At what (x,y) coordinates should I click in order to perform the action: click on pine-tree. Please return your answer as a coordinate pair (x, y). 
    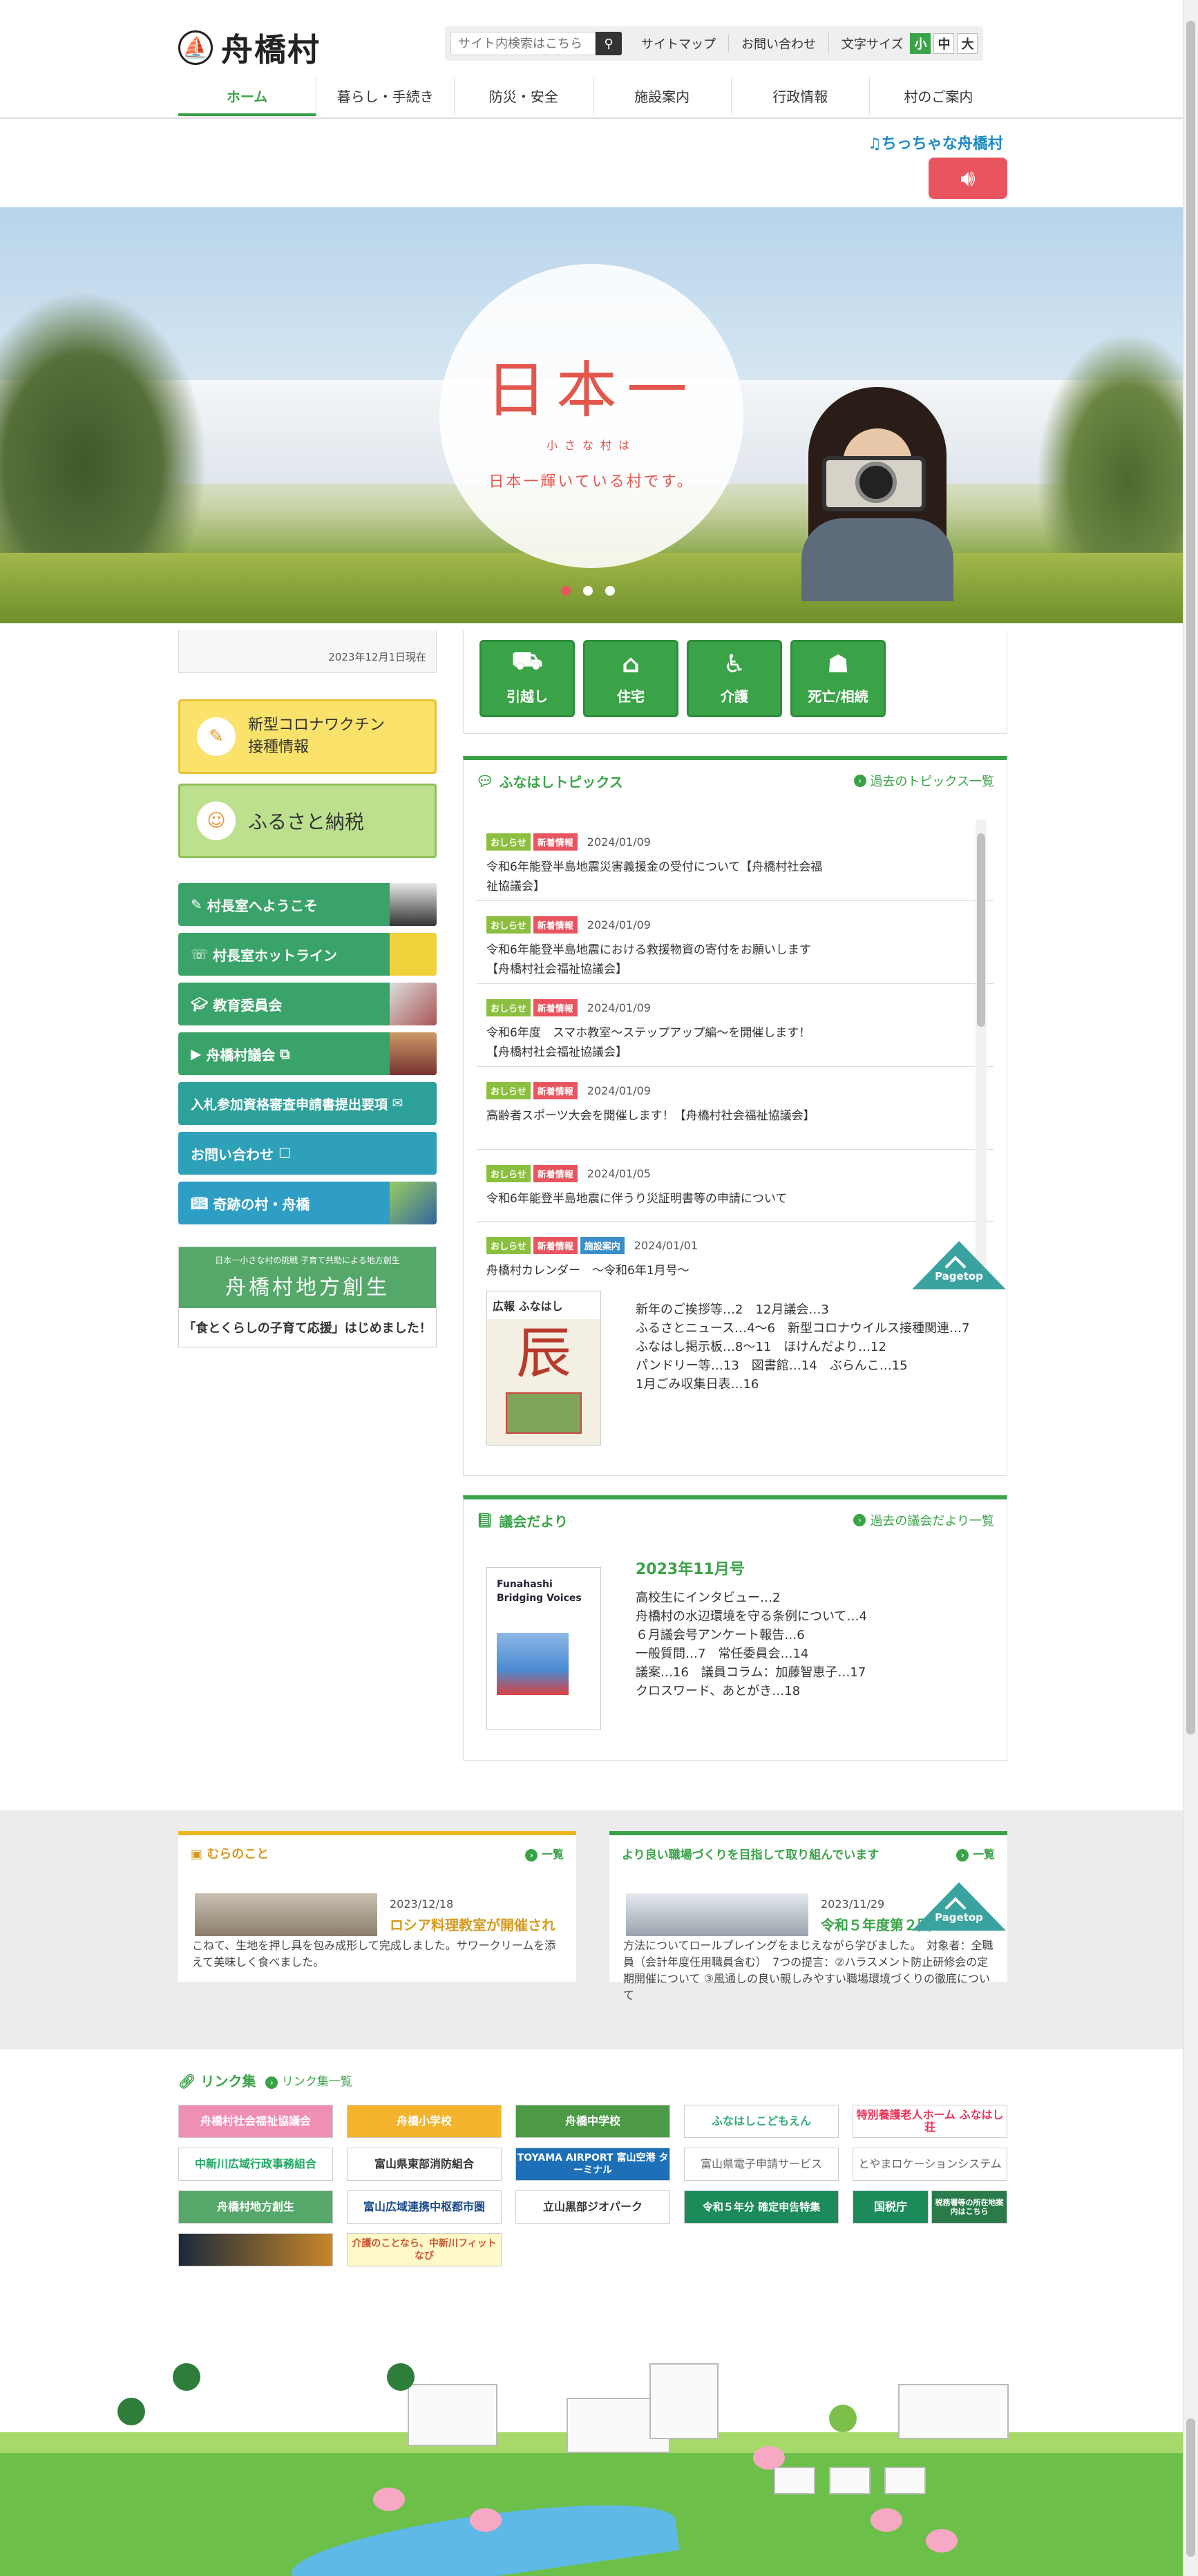
    Looking at the image, I should click on (186, 2377).